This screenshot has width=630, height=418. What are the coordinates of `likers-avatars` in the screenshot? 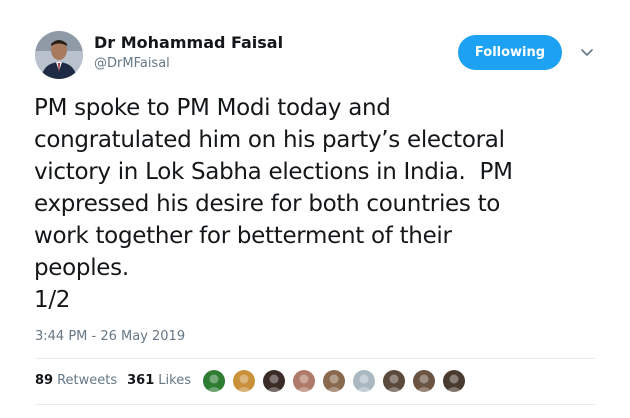 It's located at (337, 381).